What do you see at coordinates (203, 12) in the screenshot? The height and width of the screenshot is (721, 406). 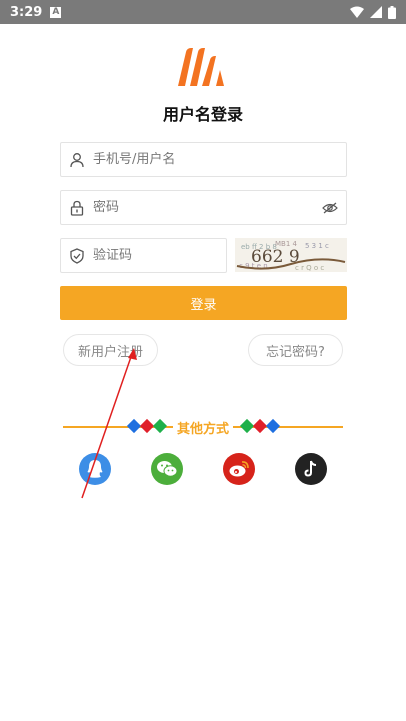 I see `status-bar: 3:29 A` at bounding box center [203, 12].